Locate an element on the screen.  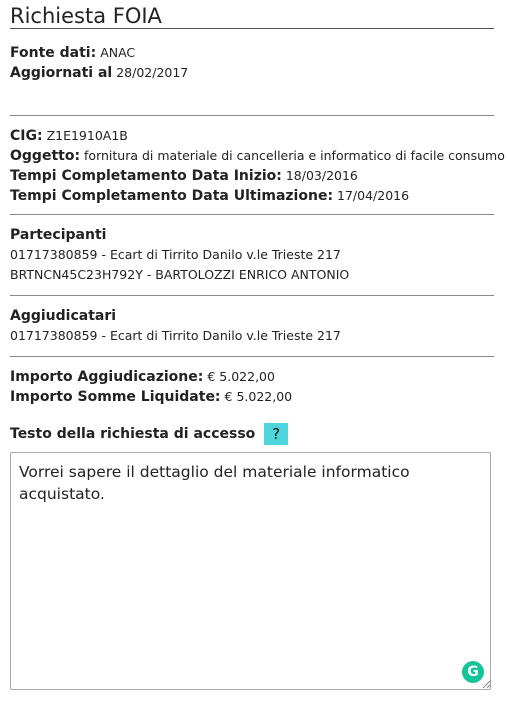
data-inizio-value: 18/03/2016 is located at coordinates (321, 175).